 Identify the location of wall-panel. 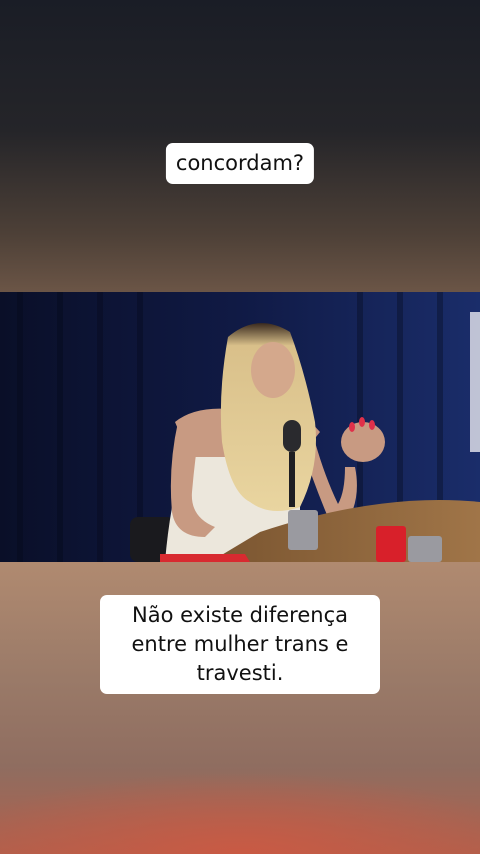
(475, 382).